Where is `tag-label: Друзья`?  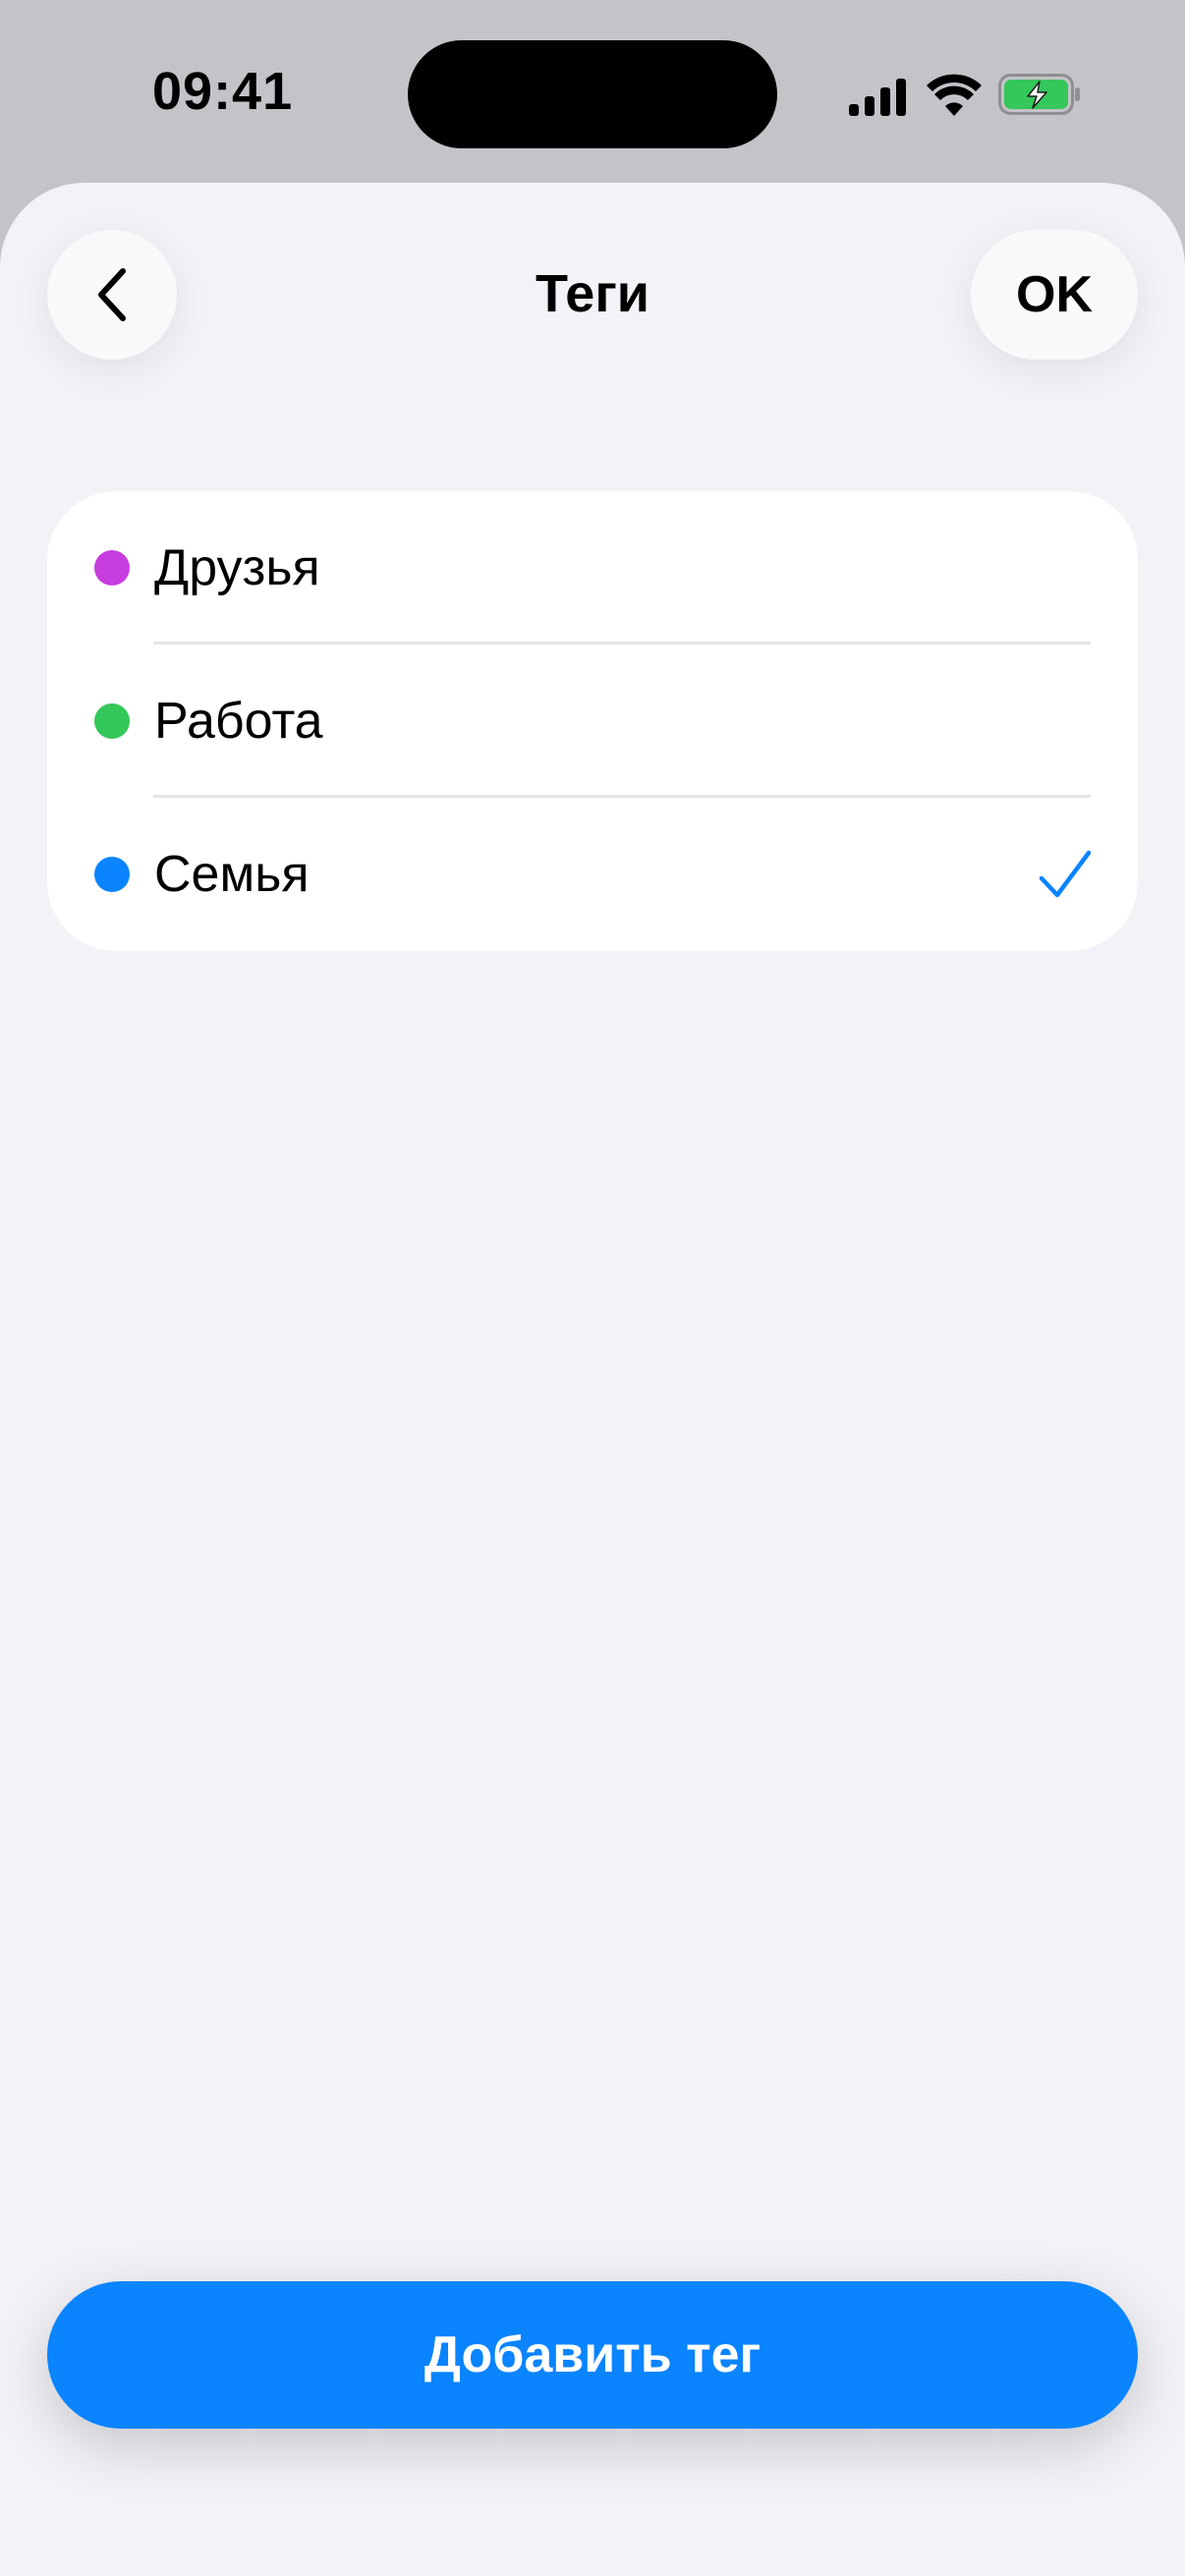 tag-label: Друзья is located at coordinates (237, 567).